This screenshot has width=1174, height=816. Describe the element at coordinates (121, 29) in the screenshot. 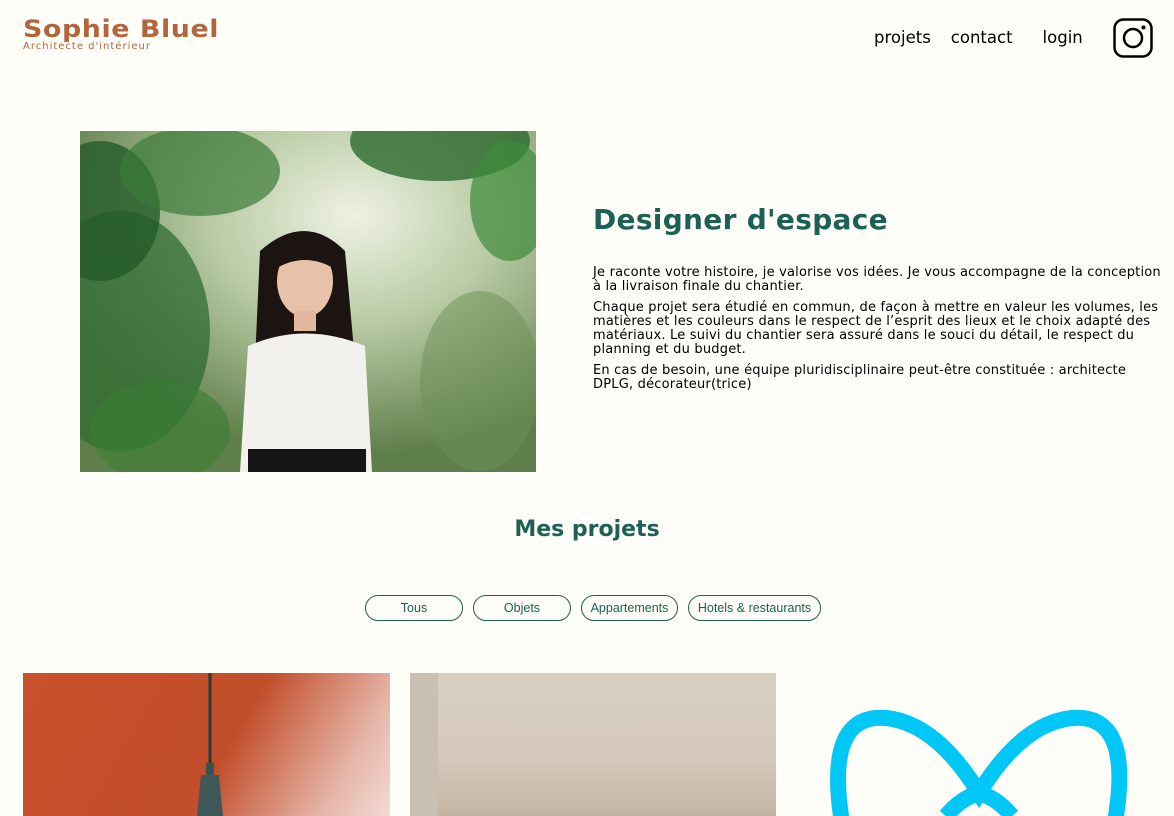

I see `brand-name: Sophie Bluel` at that location.